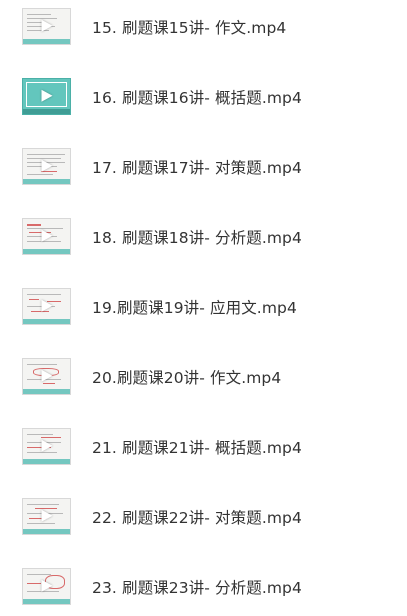  Describe the element at coordinates (197, 97) in the screenshot. I see `file-name: 16. 刷题课16讲- 概括题.mp4` at that location.